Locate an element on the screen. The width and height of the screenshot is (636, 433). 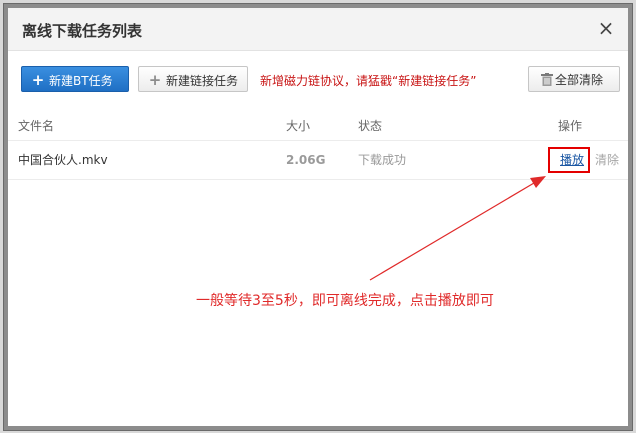
annotation-arrow is located at coordinates (457, 228).